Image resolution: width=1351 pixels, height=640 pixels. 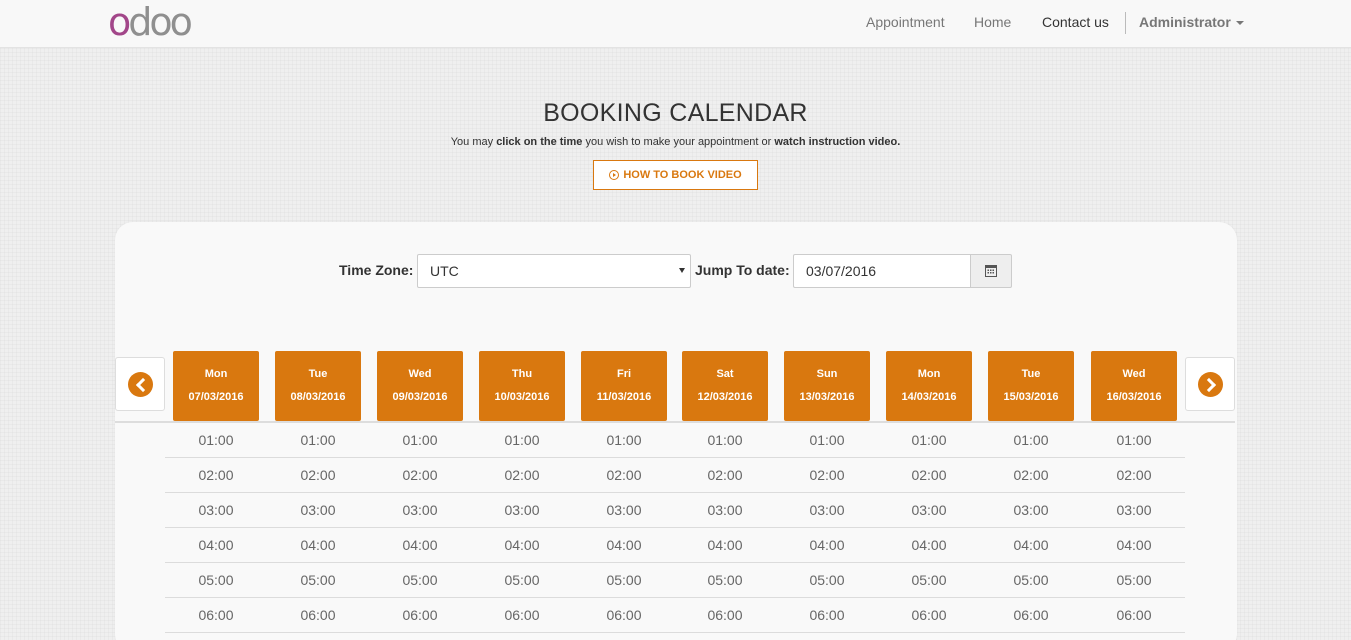 I want to click on day-header: Wed 09/03/2016, so click(x=420, y=386).